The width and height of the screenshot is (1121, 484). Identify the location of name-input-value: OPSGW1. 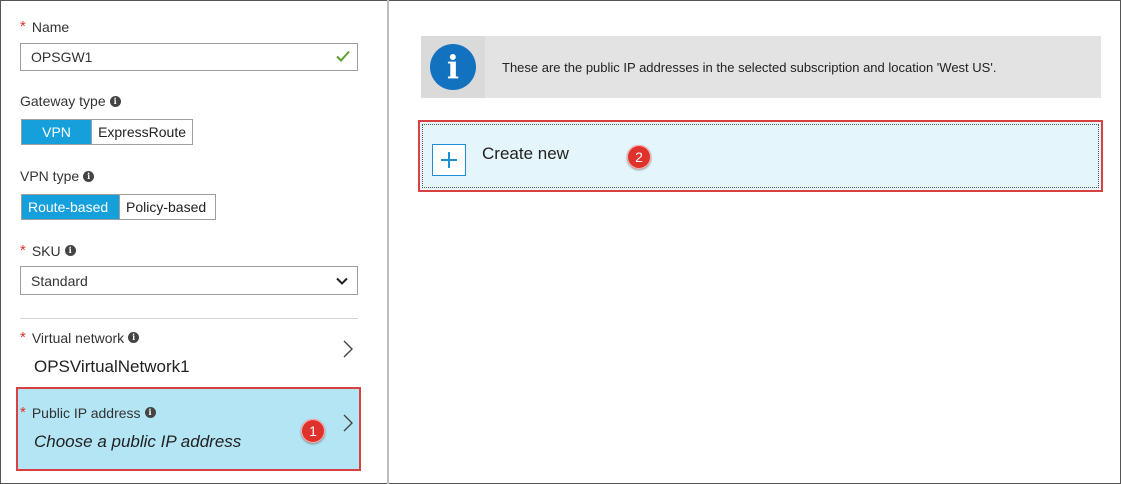
(62, 57).